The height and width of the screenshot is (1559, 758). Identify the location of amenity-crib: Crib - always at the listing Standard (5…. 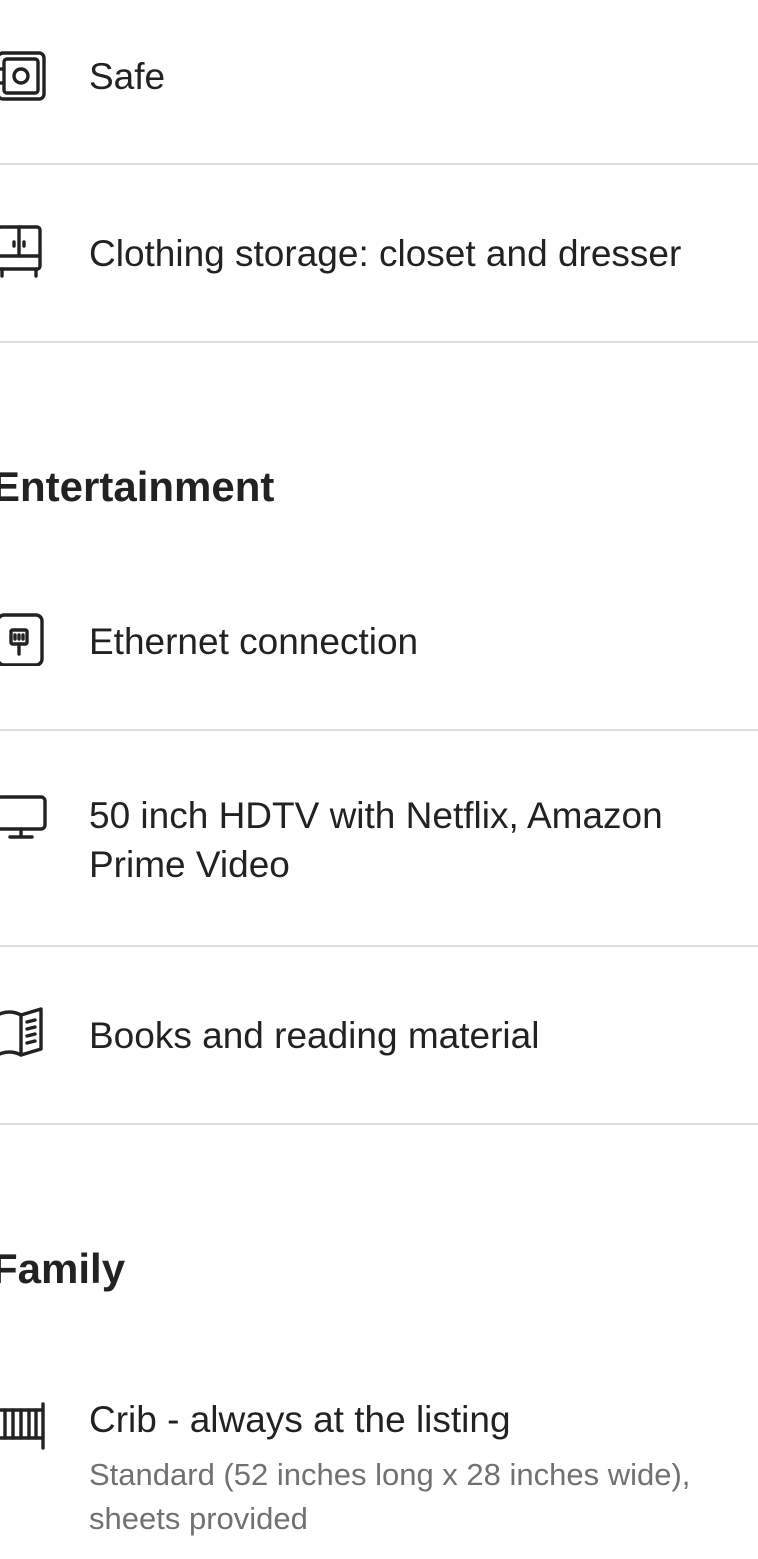
(379, 1450).